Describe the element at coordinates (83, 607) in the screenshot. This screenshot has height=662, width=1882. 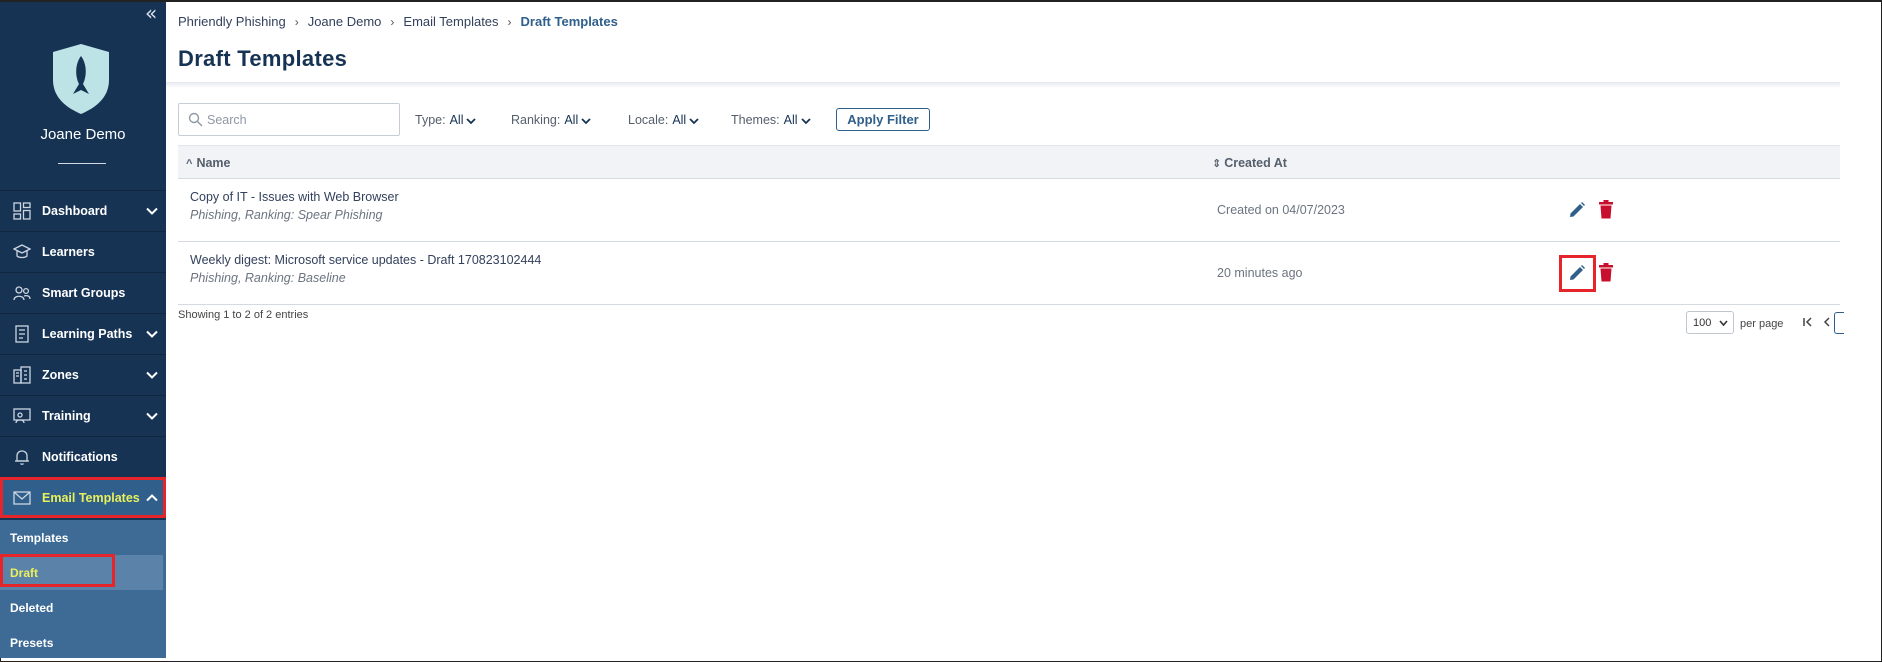
I see `subnav-item-deleted: Deleted` at that location.